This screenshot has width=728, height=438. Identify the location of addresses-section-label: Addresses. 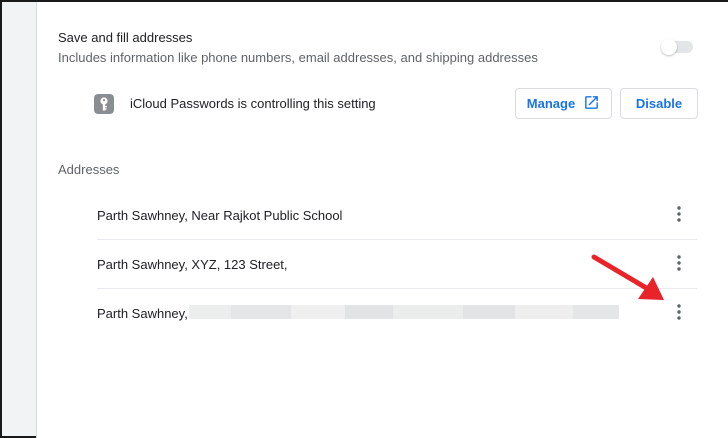
(89, 169).